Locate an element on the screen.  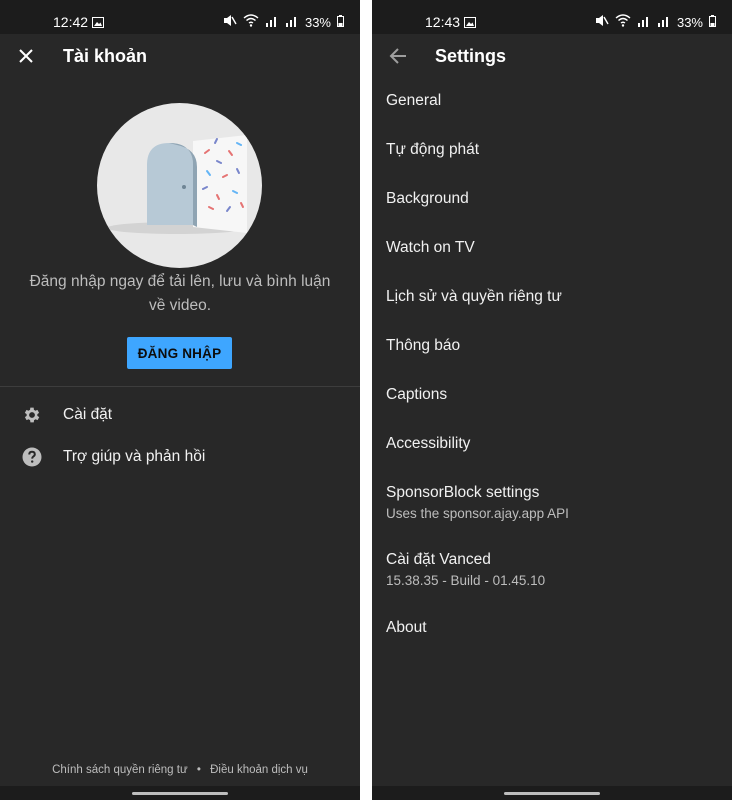
menu-item-label: Cài đặt is located at coordinates (88, 414).